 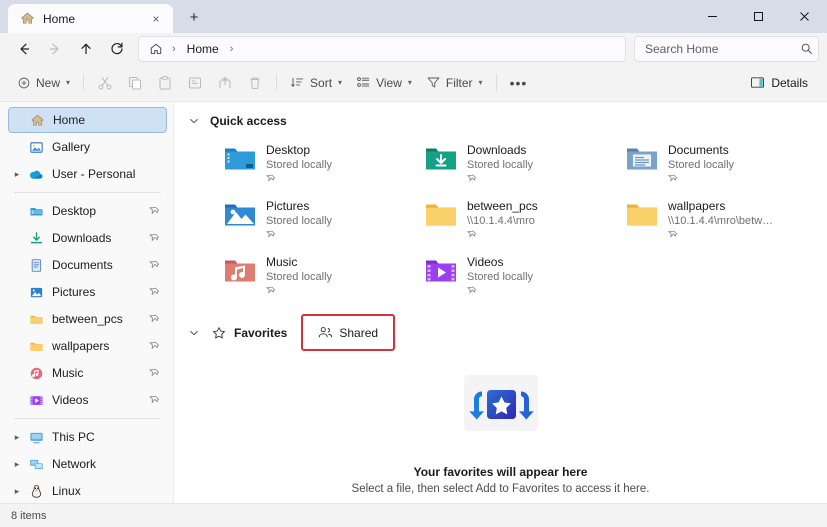 What do you see at coordinates (701, 164) in the screenshot?
I see `quick-access-text: Documents Stored locally` at bounding box center [701, 164].